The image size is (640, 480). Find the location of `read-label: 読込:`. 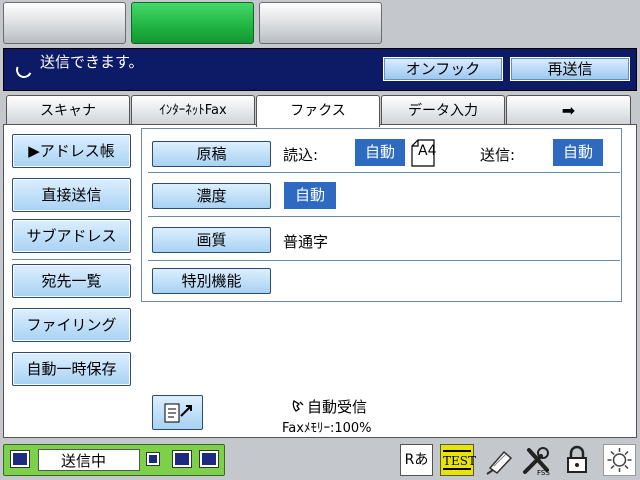

read-label: 読込: is located at coordinates (301, 155).